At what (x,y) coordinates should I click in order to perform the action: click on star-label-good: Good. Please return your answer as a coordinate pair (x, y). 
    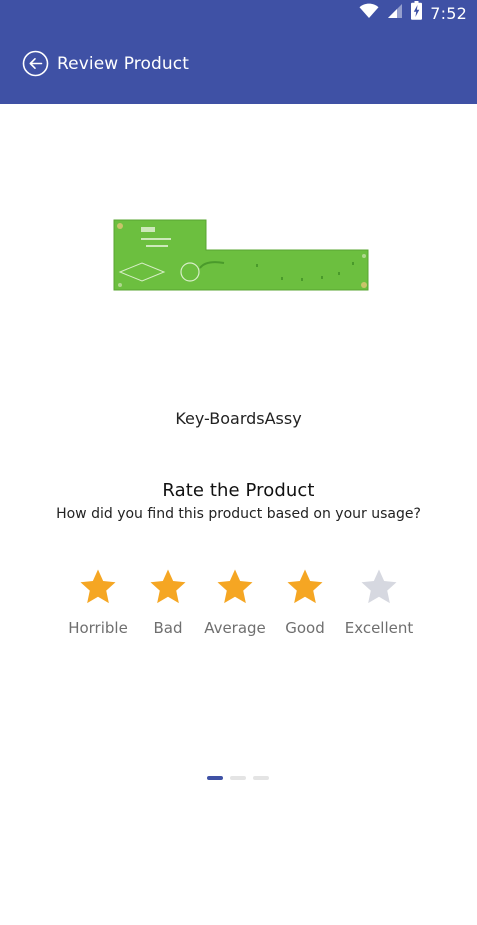
    Looking at the image, I should click on (305, 628).